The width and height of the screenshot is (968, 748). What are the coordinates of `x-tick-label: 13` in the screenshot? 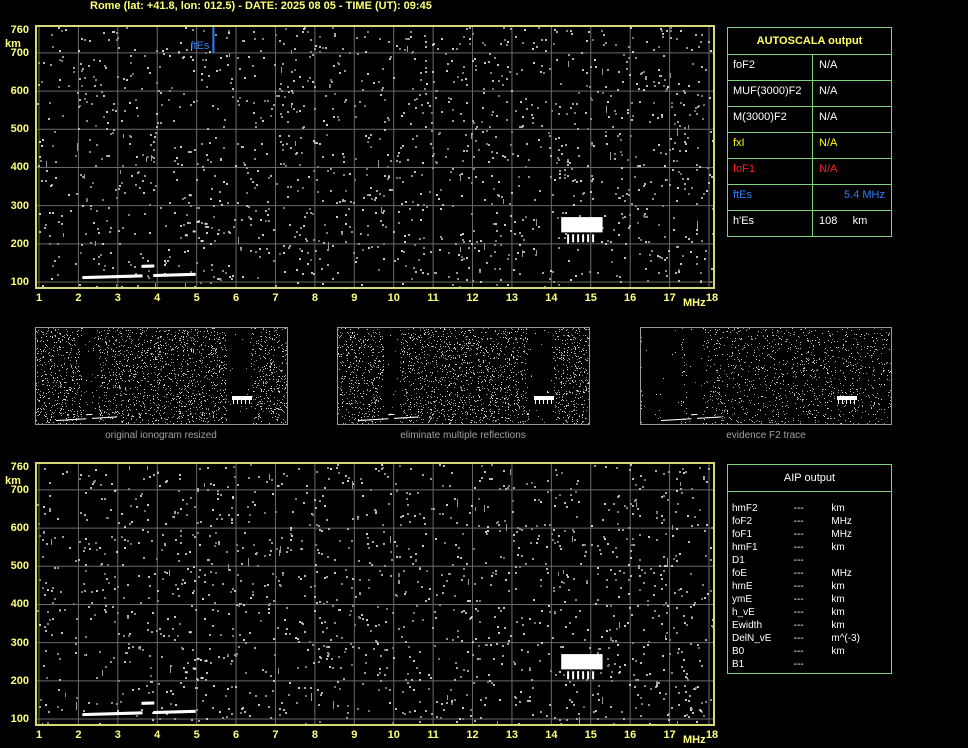 It's located at (512, 298).